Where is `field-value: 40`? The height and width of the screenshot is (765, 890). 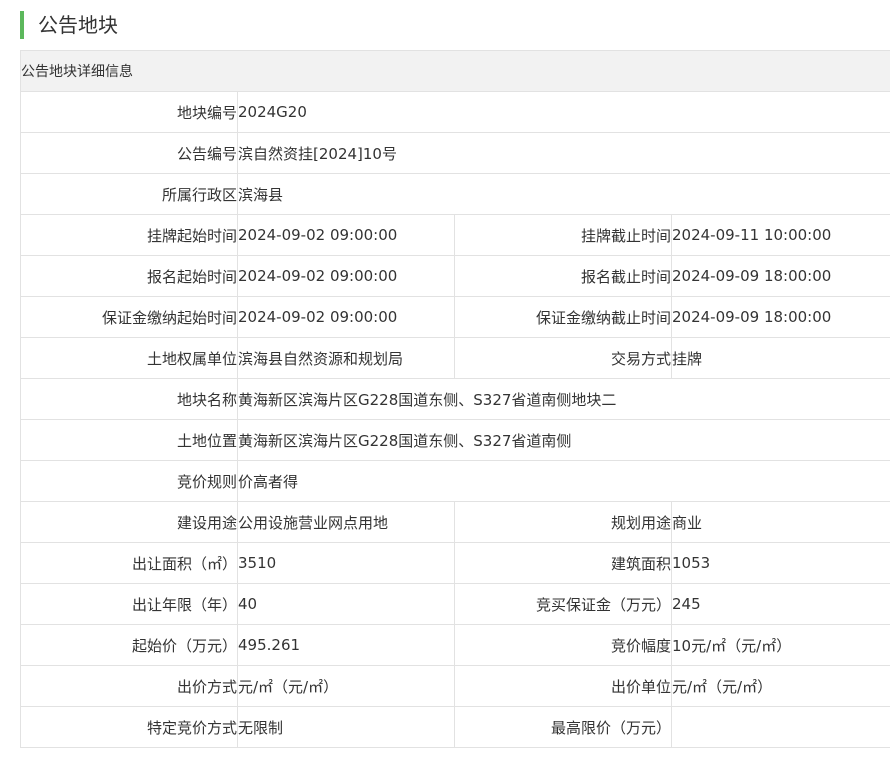 field-value: 40 is located at coordinates (346, 604).